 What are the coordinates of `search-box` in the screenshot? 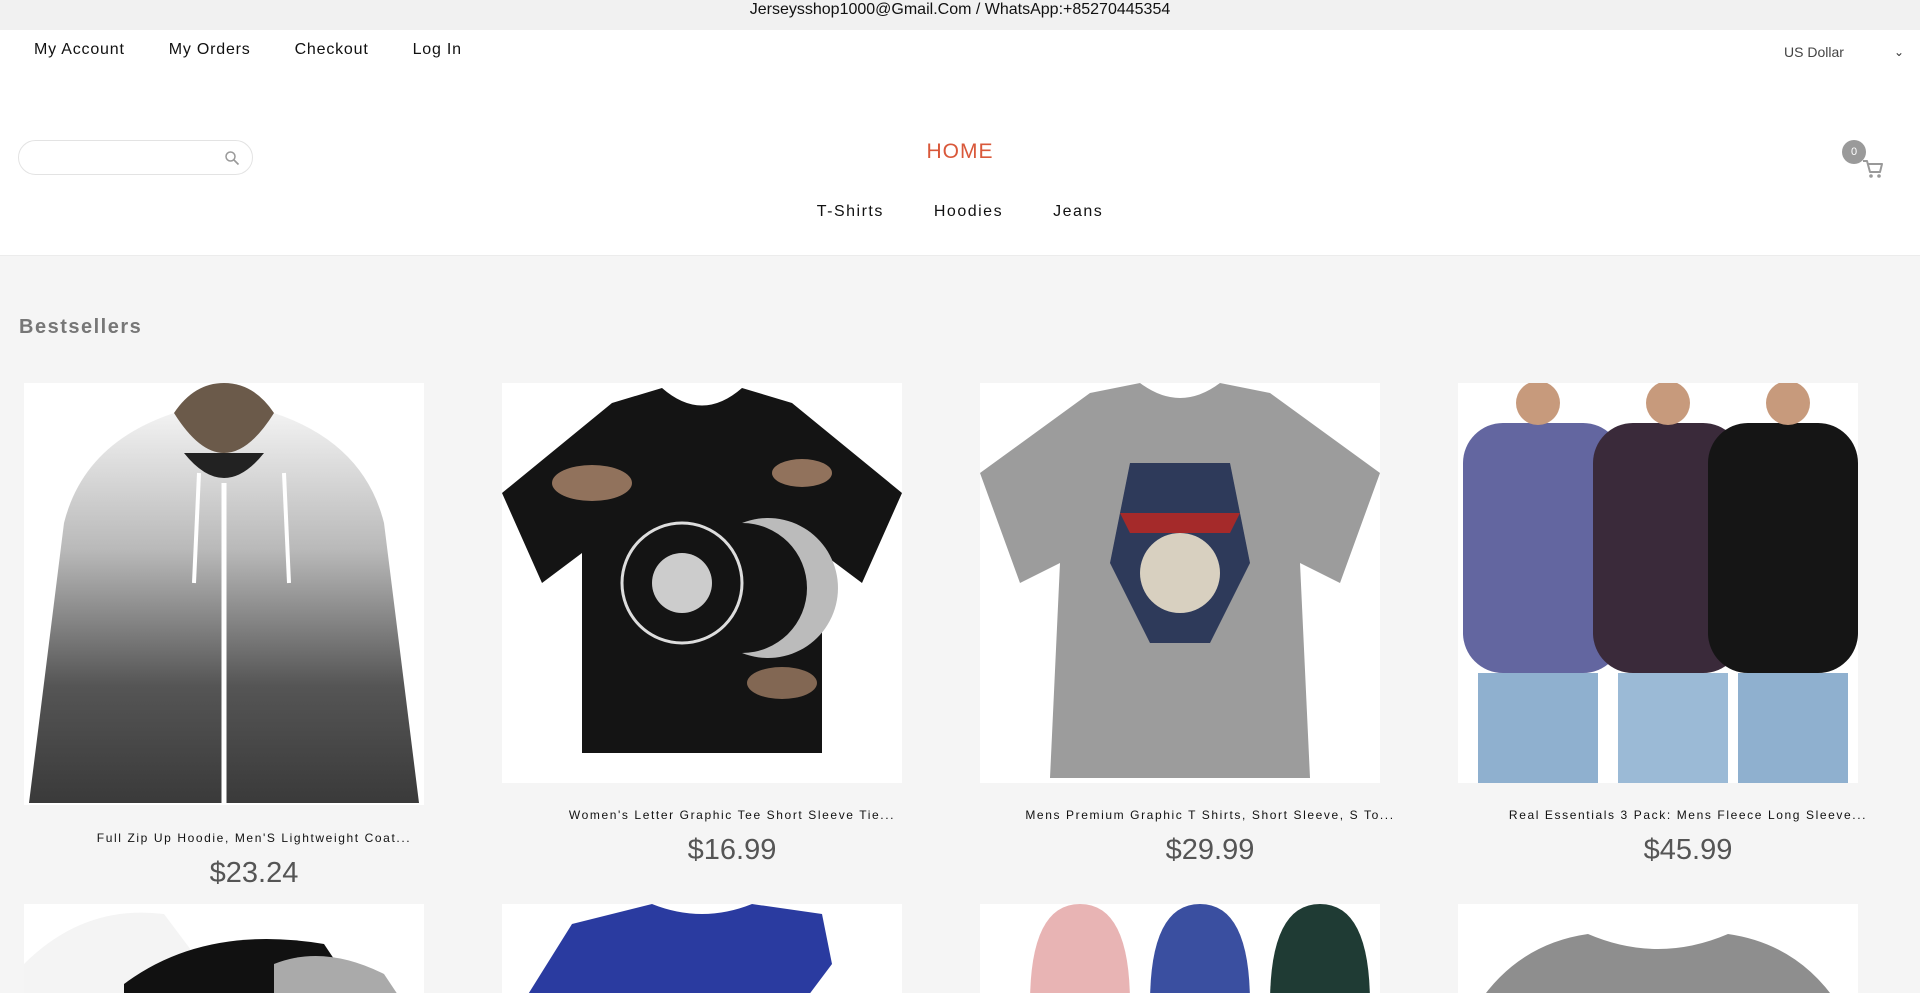 It's located at (135, 157).